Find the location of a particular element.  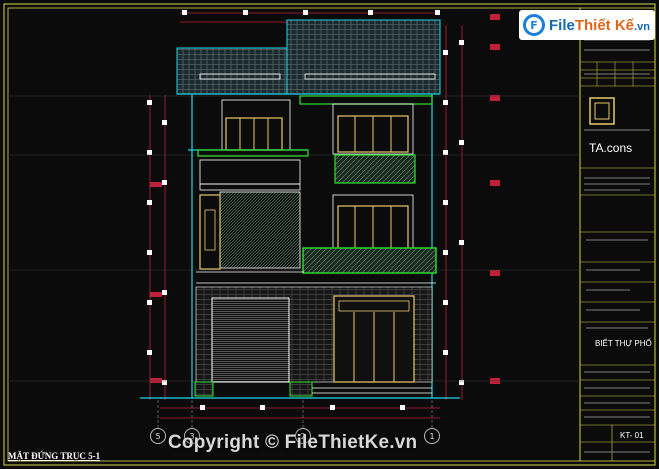

logo-text-accent: Thiết Kế is located at coordinates (604, 25).